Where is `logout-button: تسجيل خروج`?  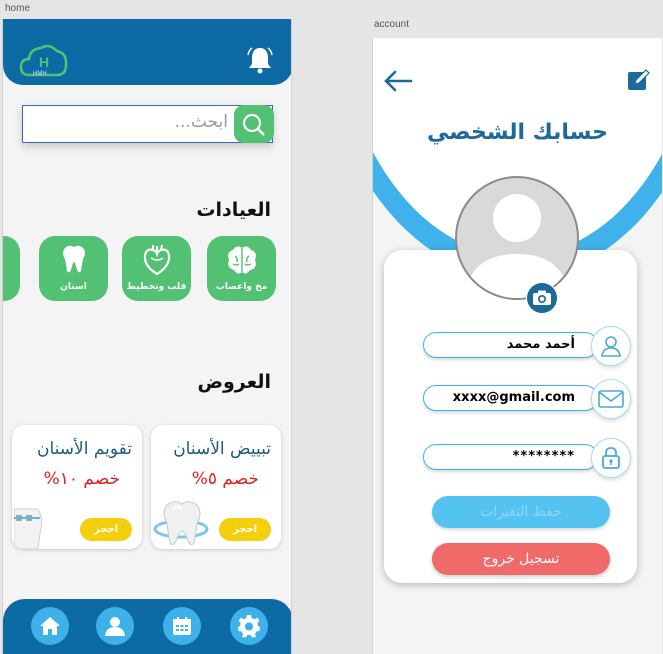
logout-button: تسجيل خروج is located at coordinates (521, 559).